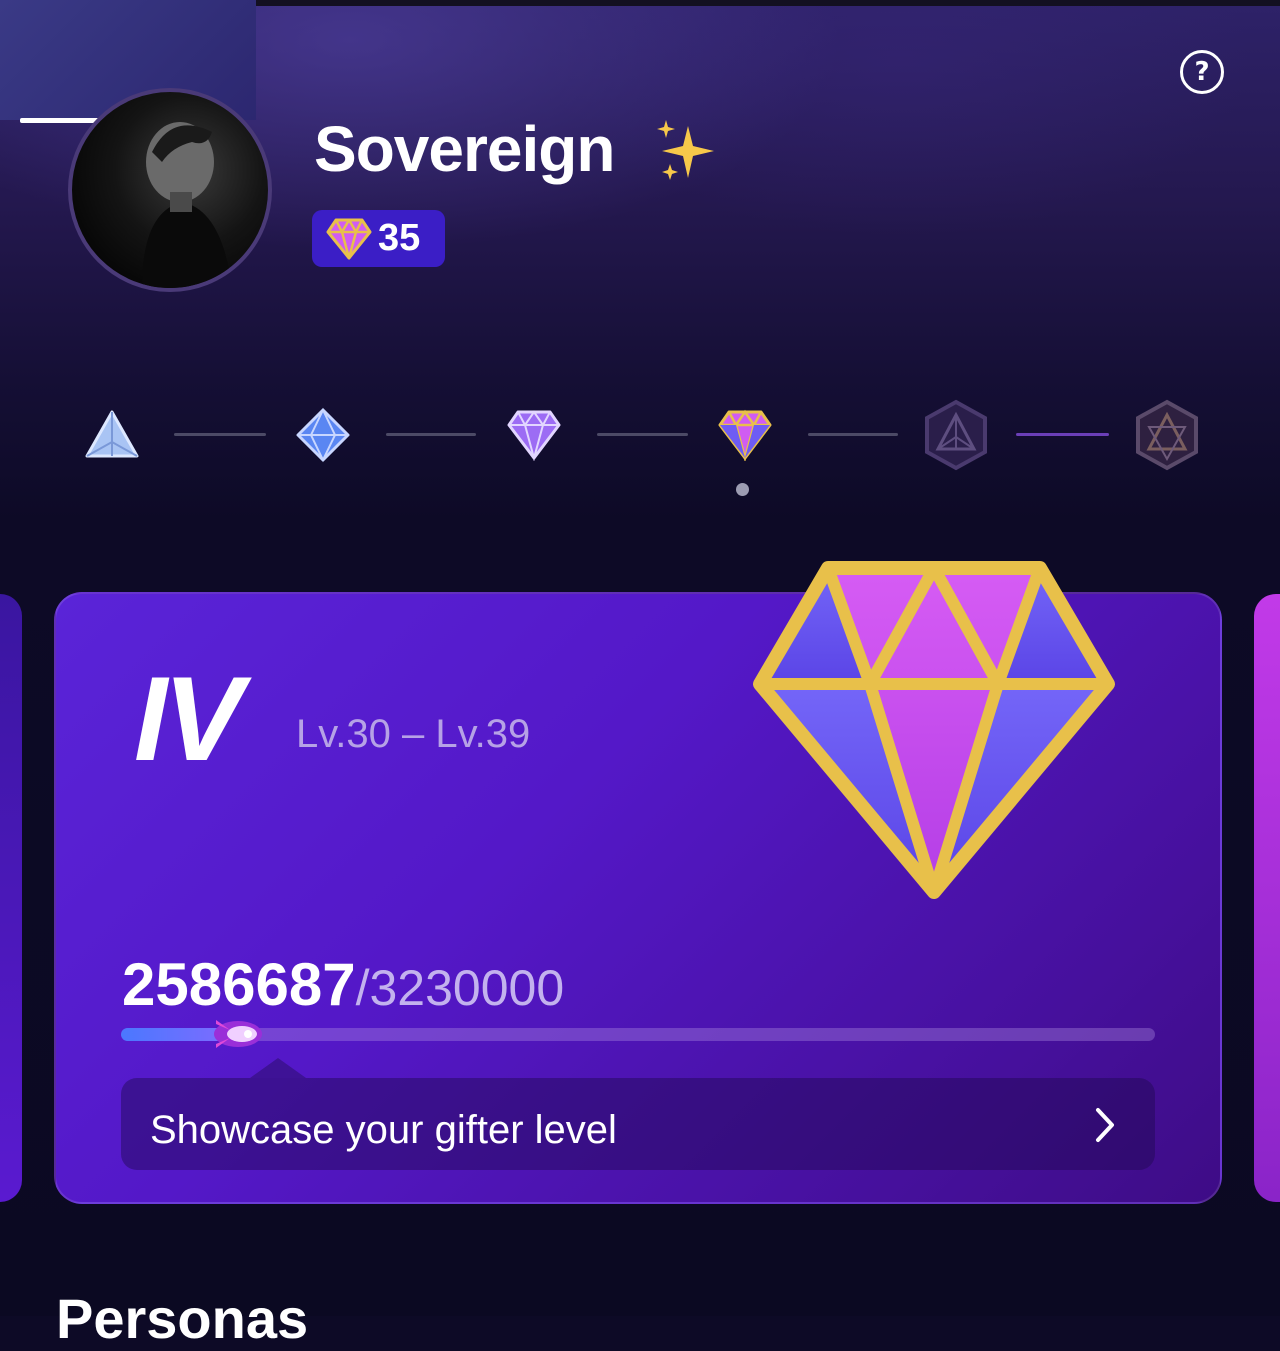 The image size is (1280, 1351). Describe the element at coordinates (11, 898) in the screenshot. I see `previous-tier-card` at that location.